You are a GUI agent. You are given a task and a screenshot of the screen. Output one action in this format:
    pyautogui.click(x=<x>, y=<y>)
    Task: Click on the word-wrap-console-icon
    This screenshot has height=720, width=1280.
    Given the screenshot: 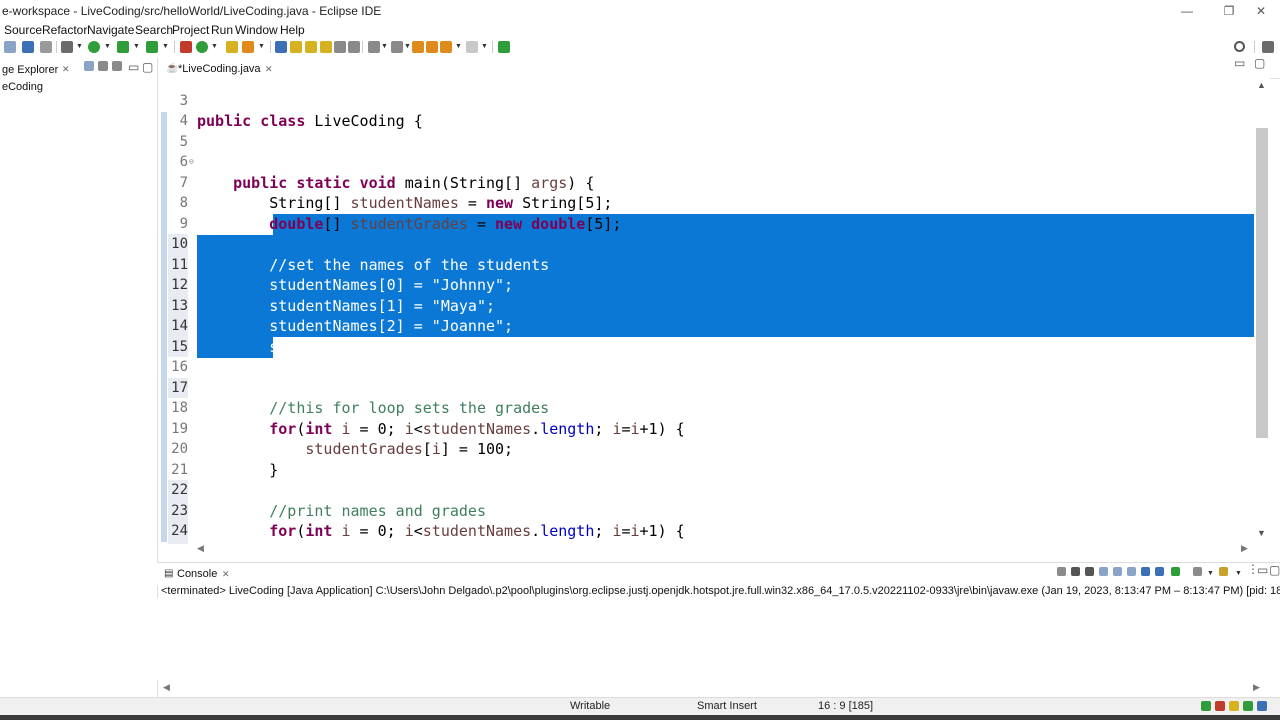 What is the action you would take?
    pyautogui.click(x=1131, y=571)
    